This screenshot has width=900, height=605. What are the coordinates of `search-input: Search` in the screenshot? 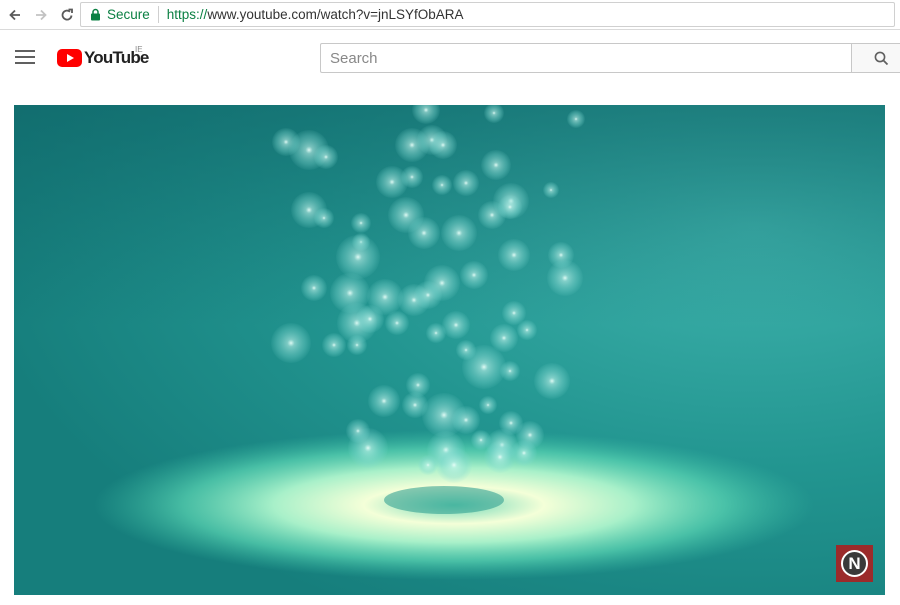 It's located at (586, 58).